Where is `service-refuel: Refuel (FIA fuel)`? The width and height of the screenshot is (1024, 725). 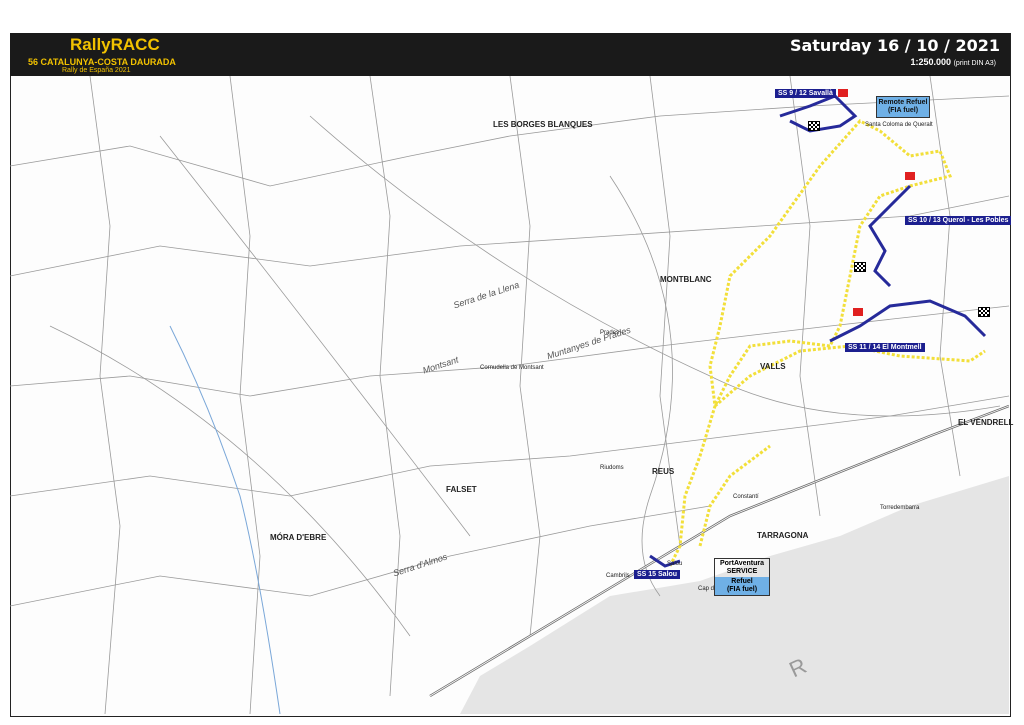 service-refuel: Refuel (FIA fuel) is located at coordinates (742, 586).